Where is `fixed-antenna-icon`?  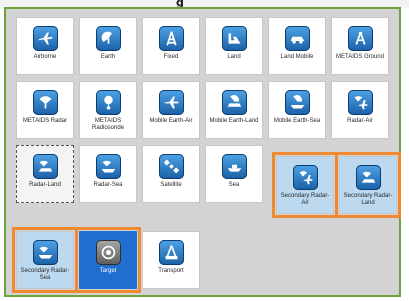 fixed-antenna-icon is located at coordinates (171, 38).